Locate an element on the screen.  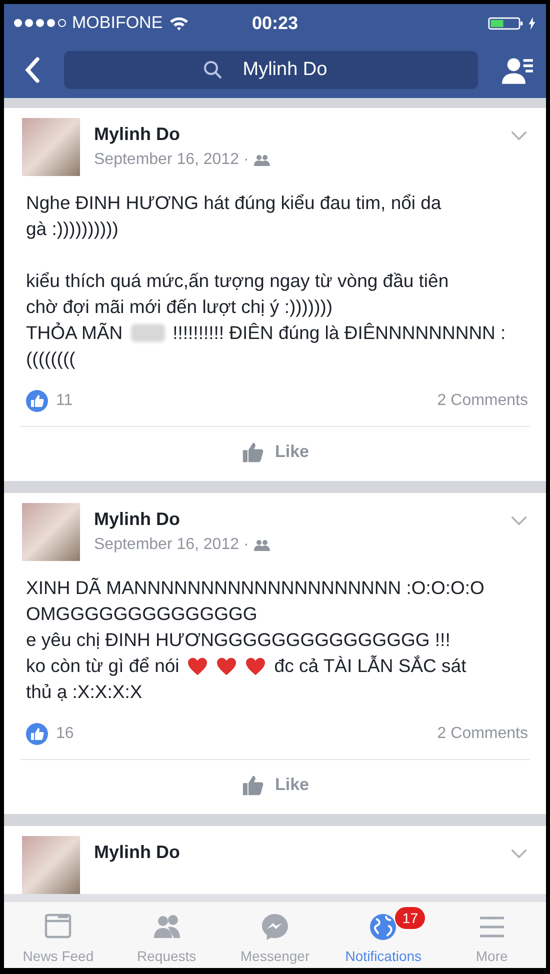
wifi-icon is located at coordinates (178, 23).